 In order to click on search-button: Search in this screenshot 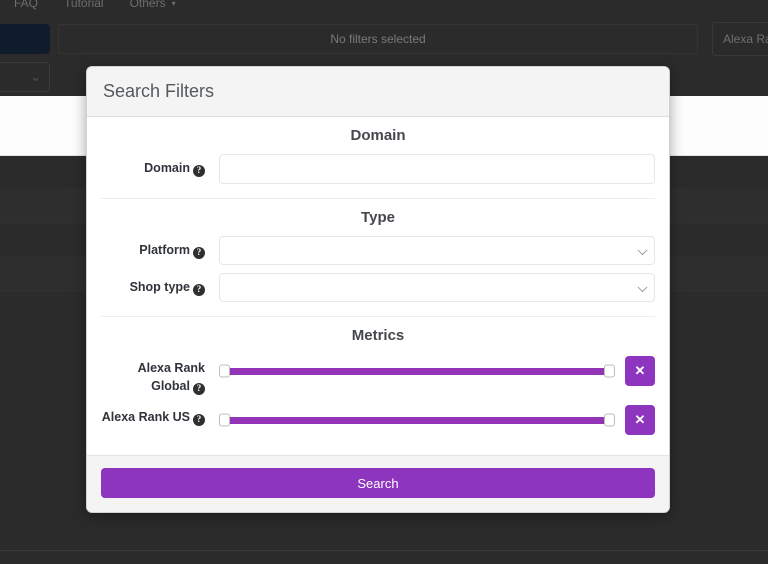, I will do `click(378, 483)`.